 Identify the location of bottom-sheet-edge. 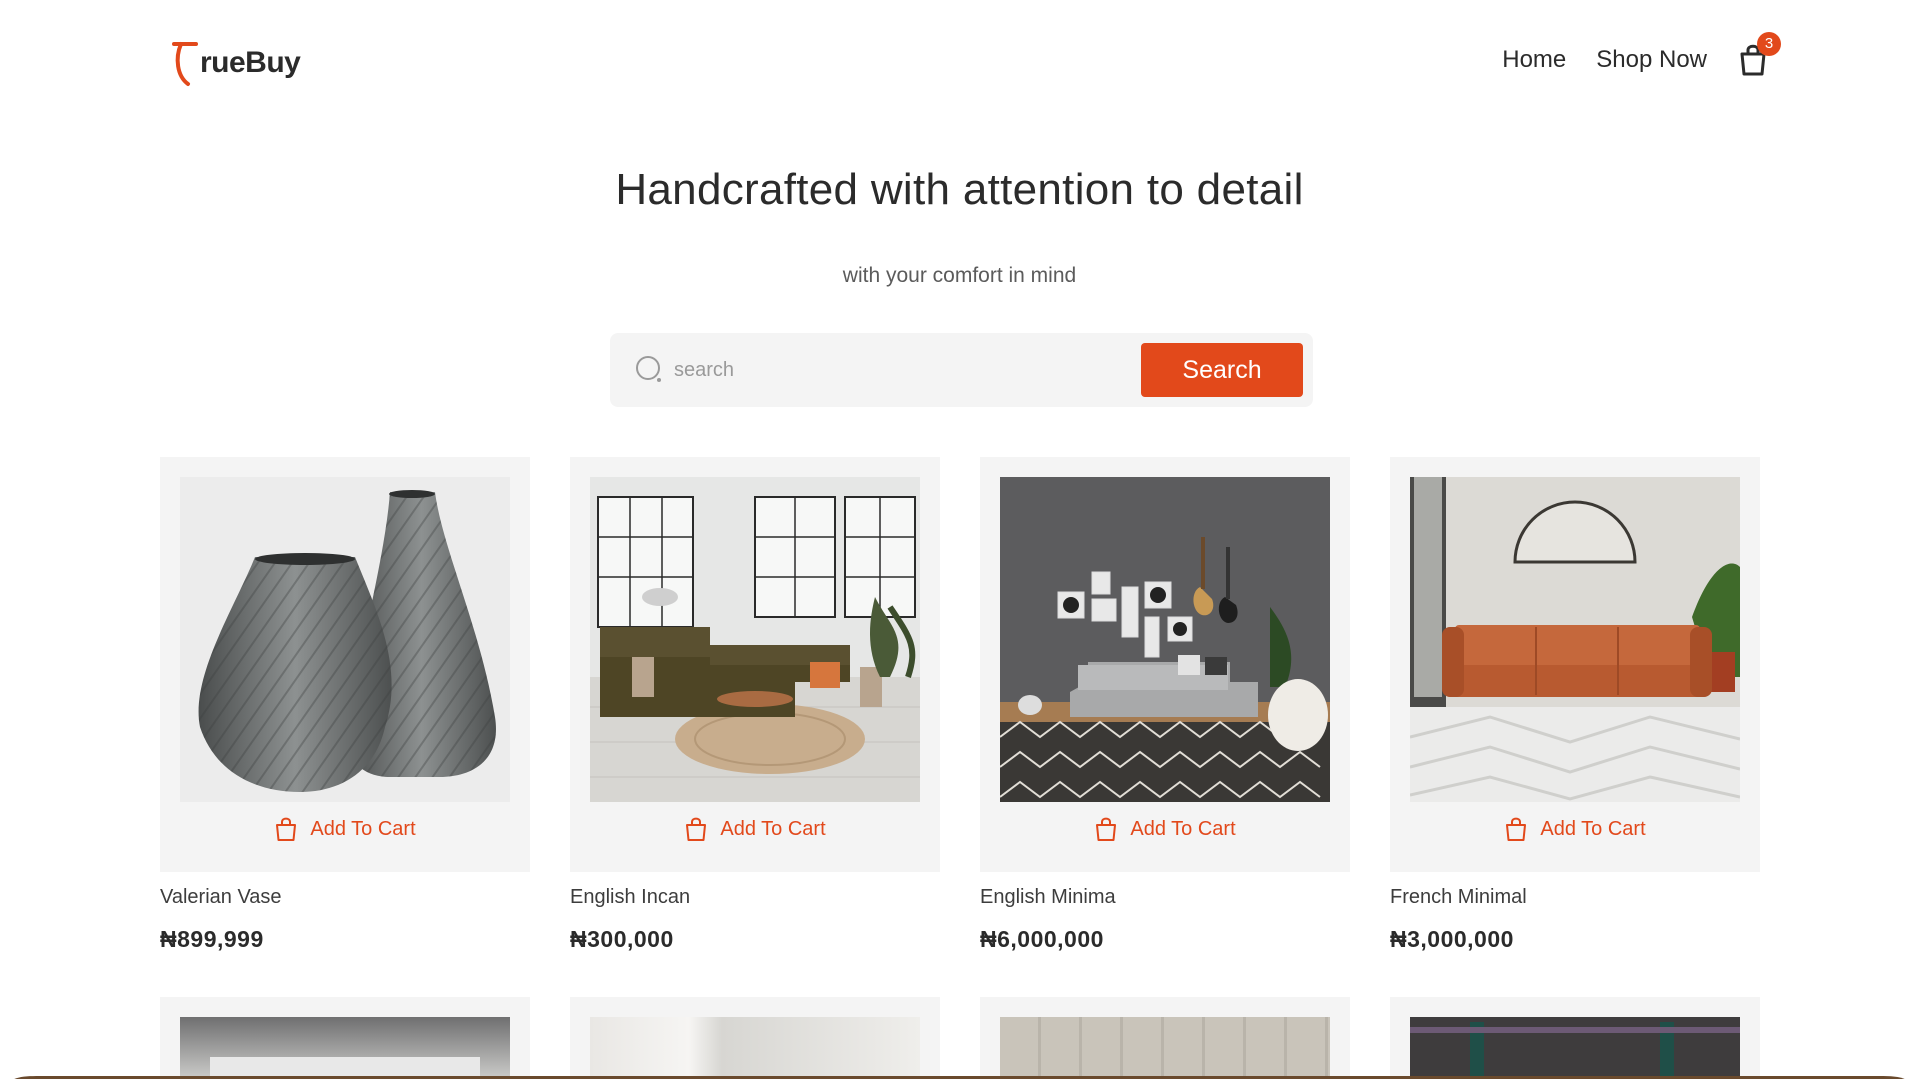
(959, 1077).